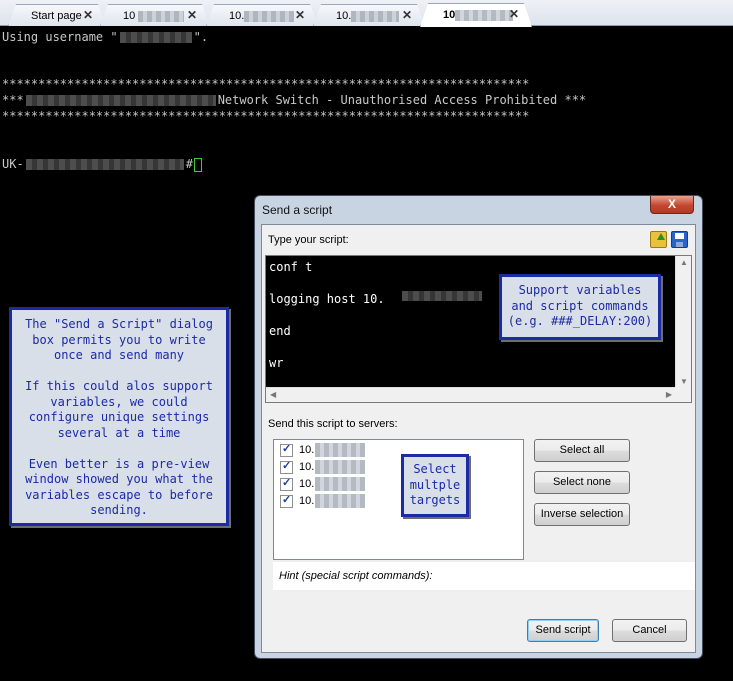 This screenshot has width=733, height=681. Describe the element at coordinates (197, 164) in the screenshot. I see `cursor-icon` at that location.